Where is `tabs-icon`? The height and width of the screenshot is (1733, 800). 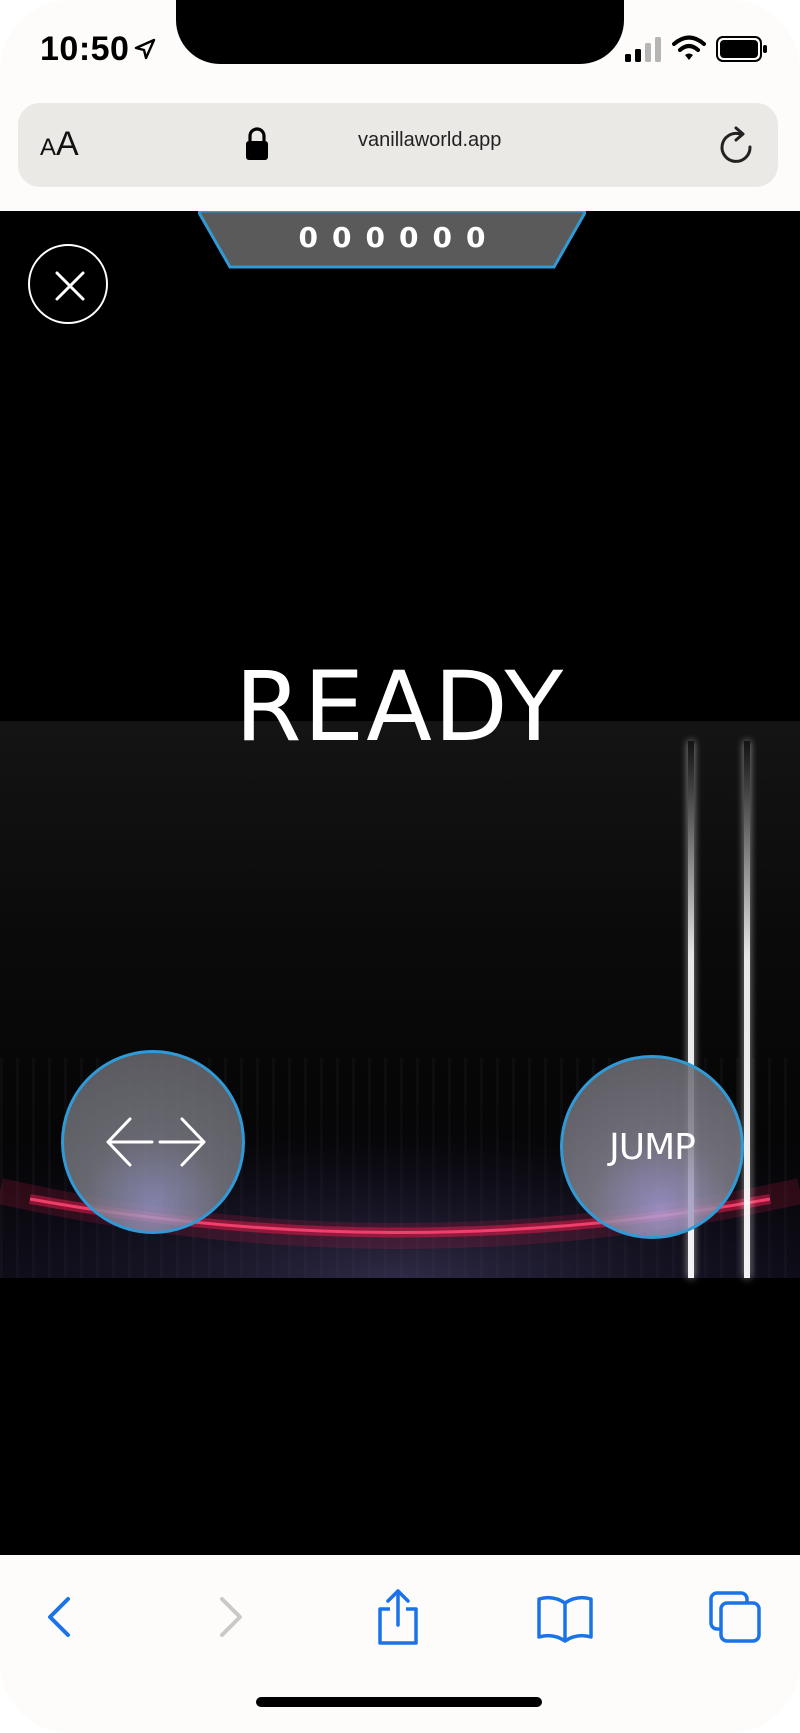 tabs-icon is located at coordinates (735, 1617).